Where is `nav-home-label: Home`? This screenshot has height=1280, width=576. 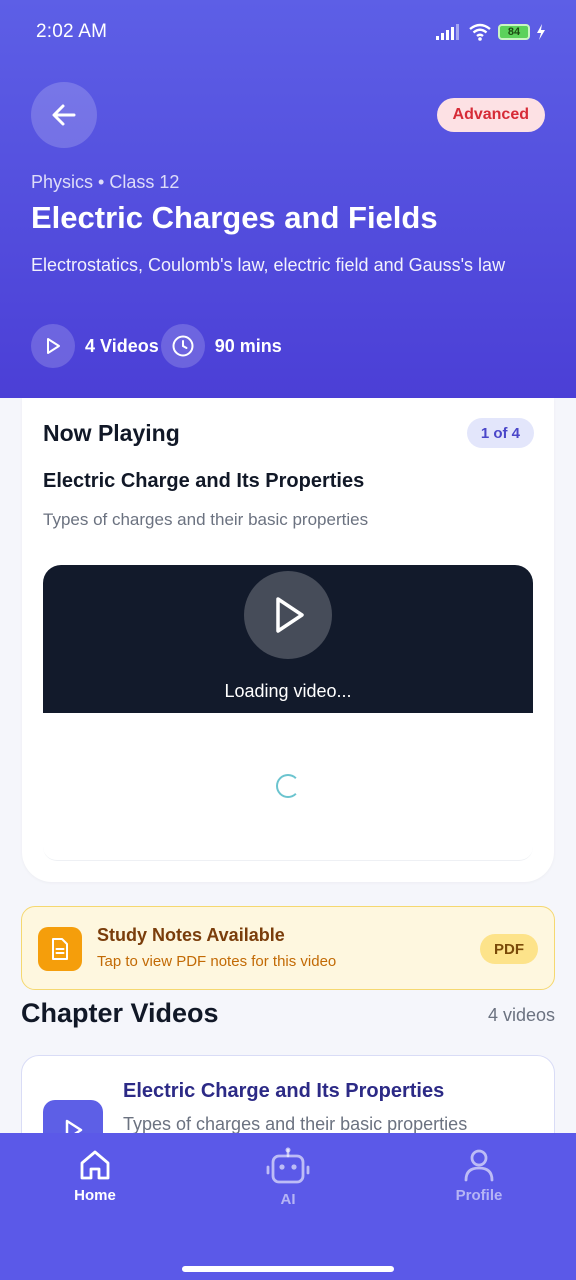
nav-home-label: Home is located at coordinates (95, 1195).